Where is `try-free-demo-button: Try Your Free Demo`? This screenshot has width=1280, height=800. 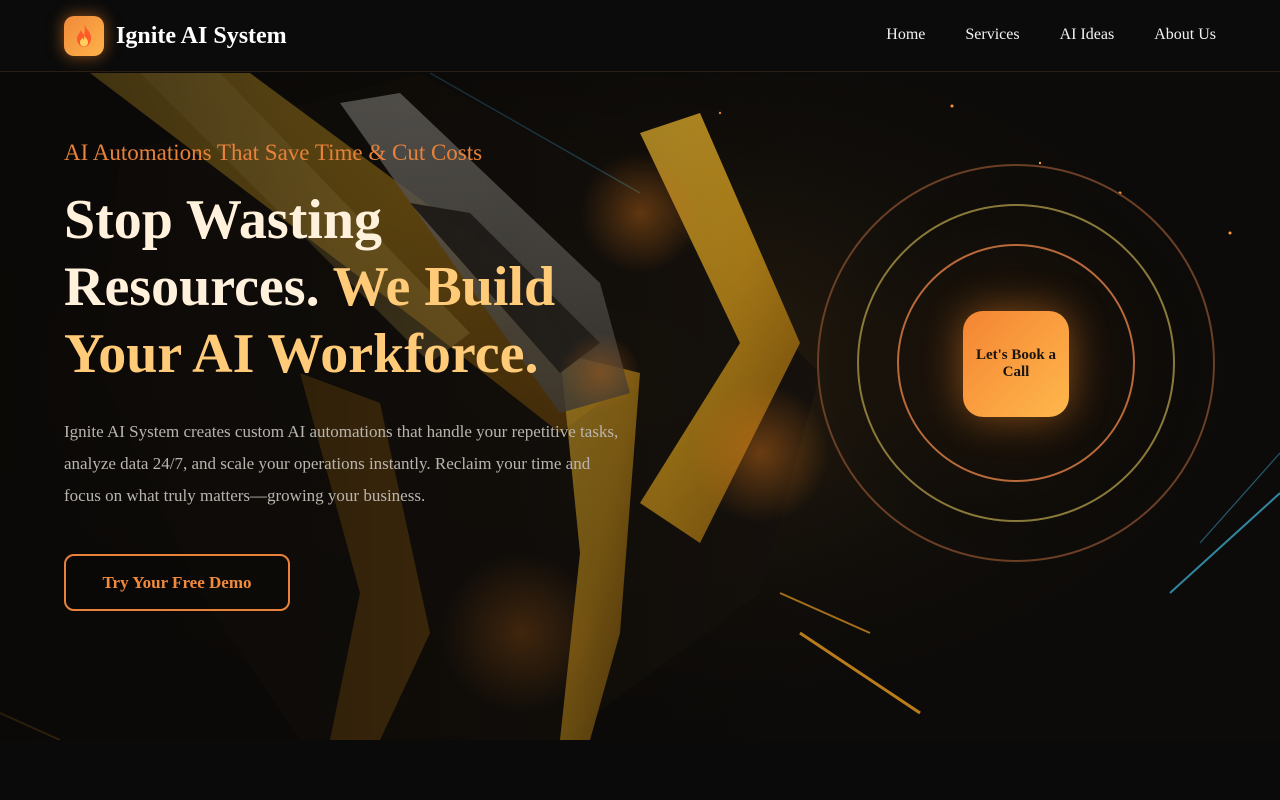
try-free-demo-button: Try Your Free Demo is located at coordinates (177, 582).